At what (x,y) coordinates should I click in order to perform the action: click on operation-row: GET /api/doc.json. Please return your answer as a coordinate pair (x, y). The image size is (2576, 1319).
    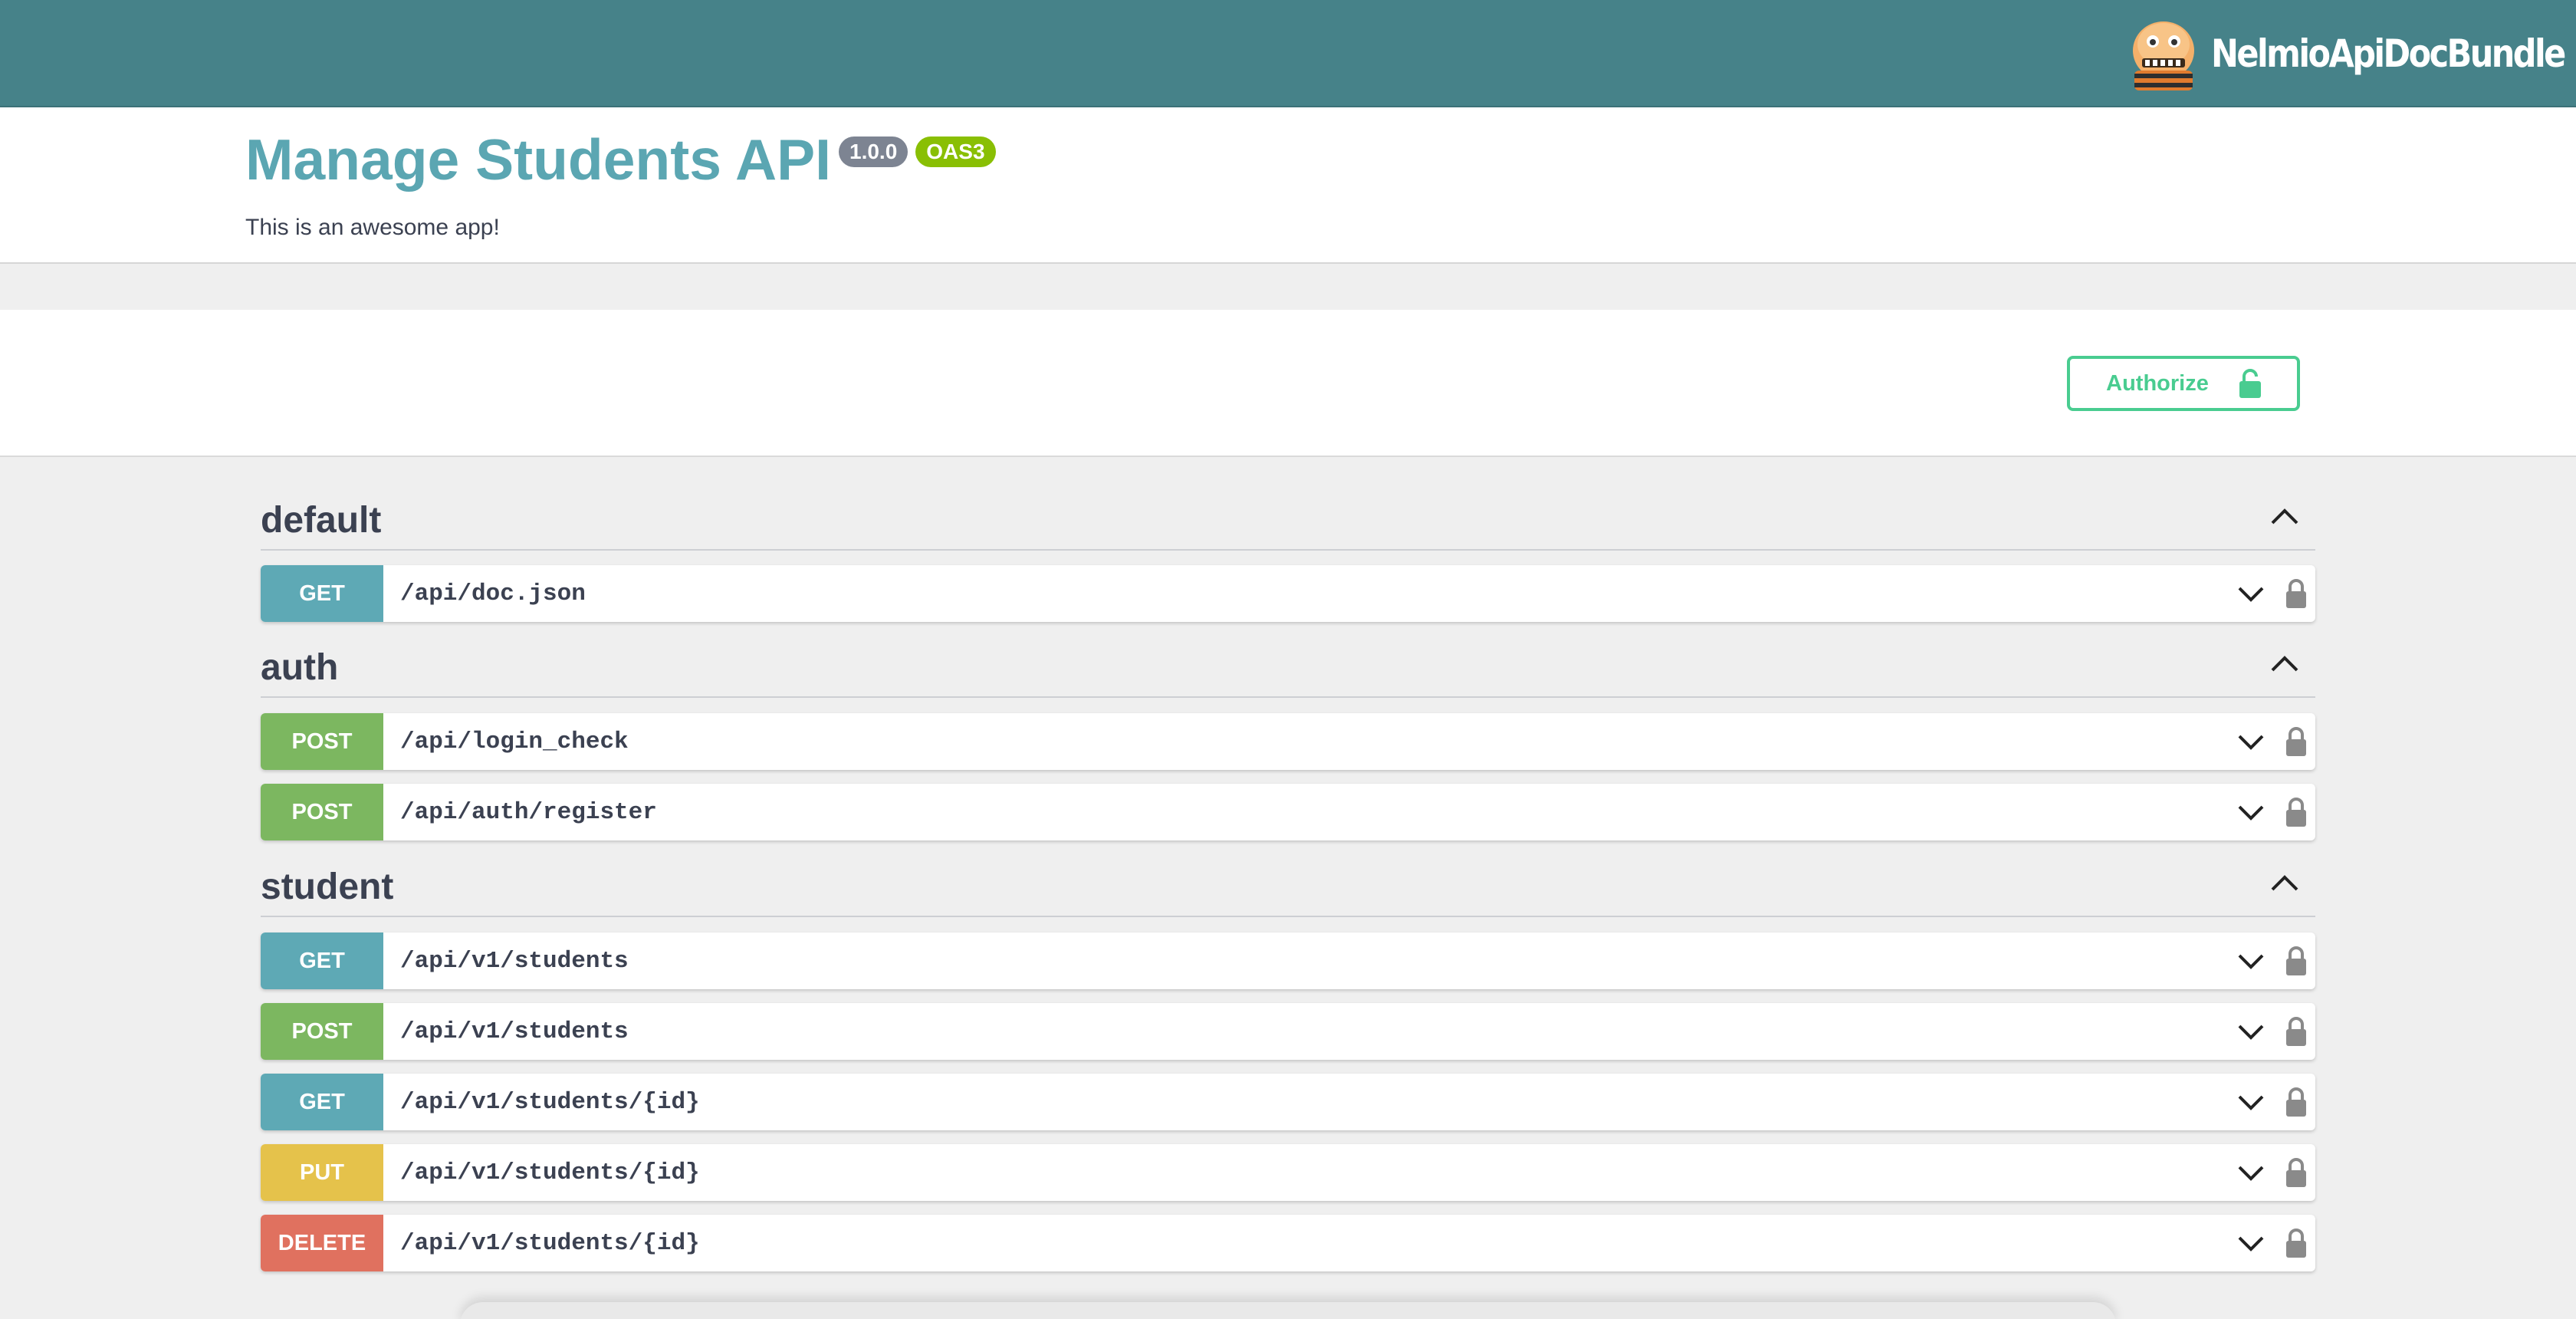
    Looking at the image, I should click on (1288, 593).